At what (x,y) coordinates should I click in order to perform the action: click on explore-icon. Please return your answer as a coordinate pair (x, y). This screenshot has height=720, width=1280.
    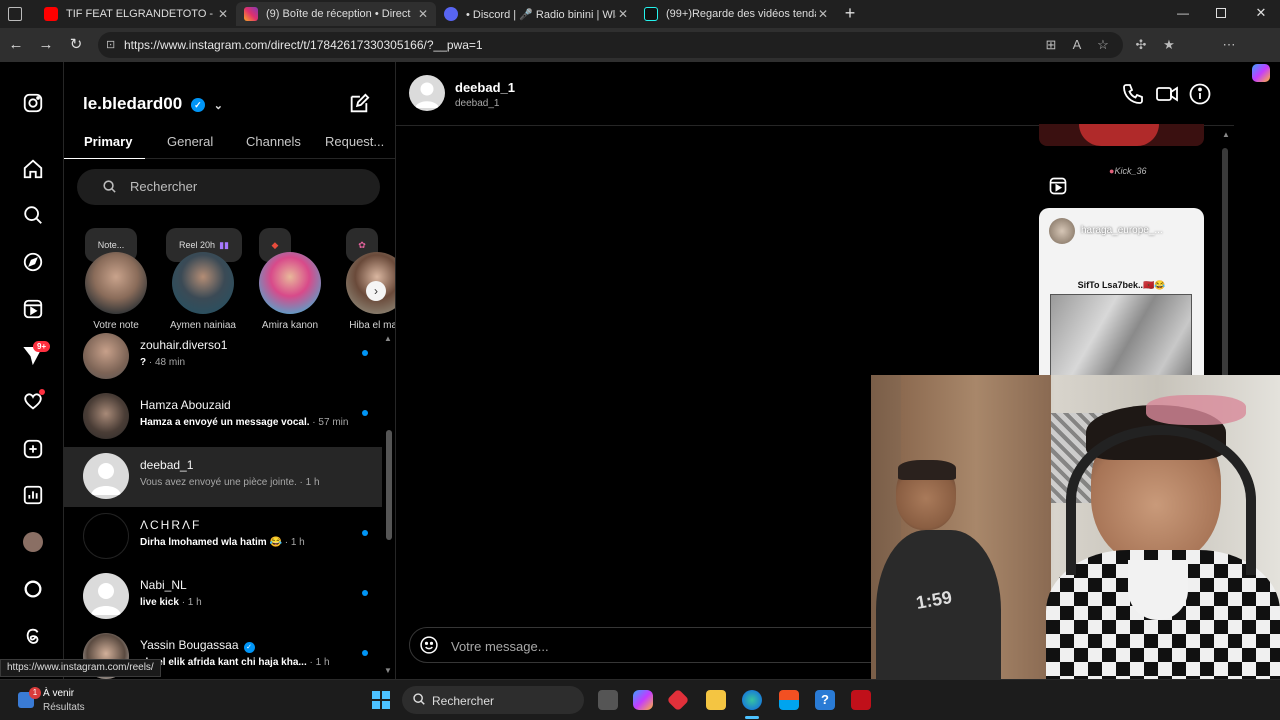
    Looking at the image, I should click on (33, 262).